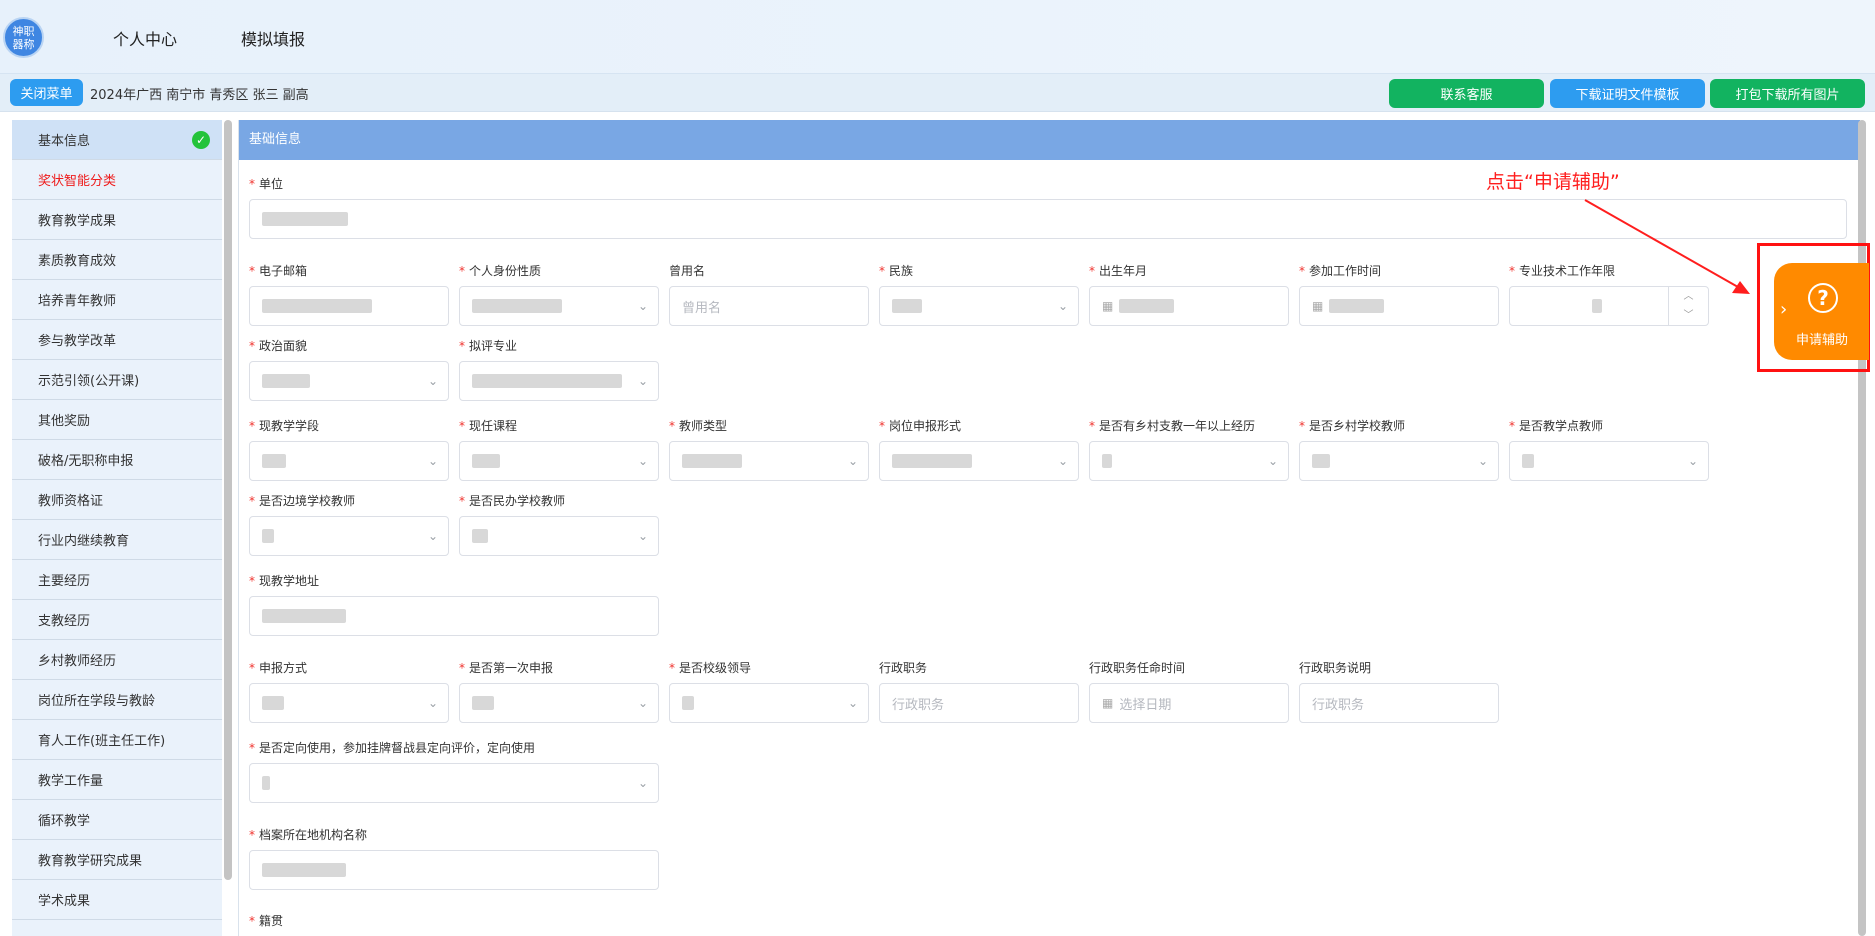 This screenshot has height=936, width=1875. What do you see at coordinates (84, 541) in the screenshot?
I see `sidebar-item-label: 行业内继续教育` at bounding box center [84, 541].